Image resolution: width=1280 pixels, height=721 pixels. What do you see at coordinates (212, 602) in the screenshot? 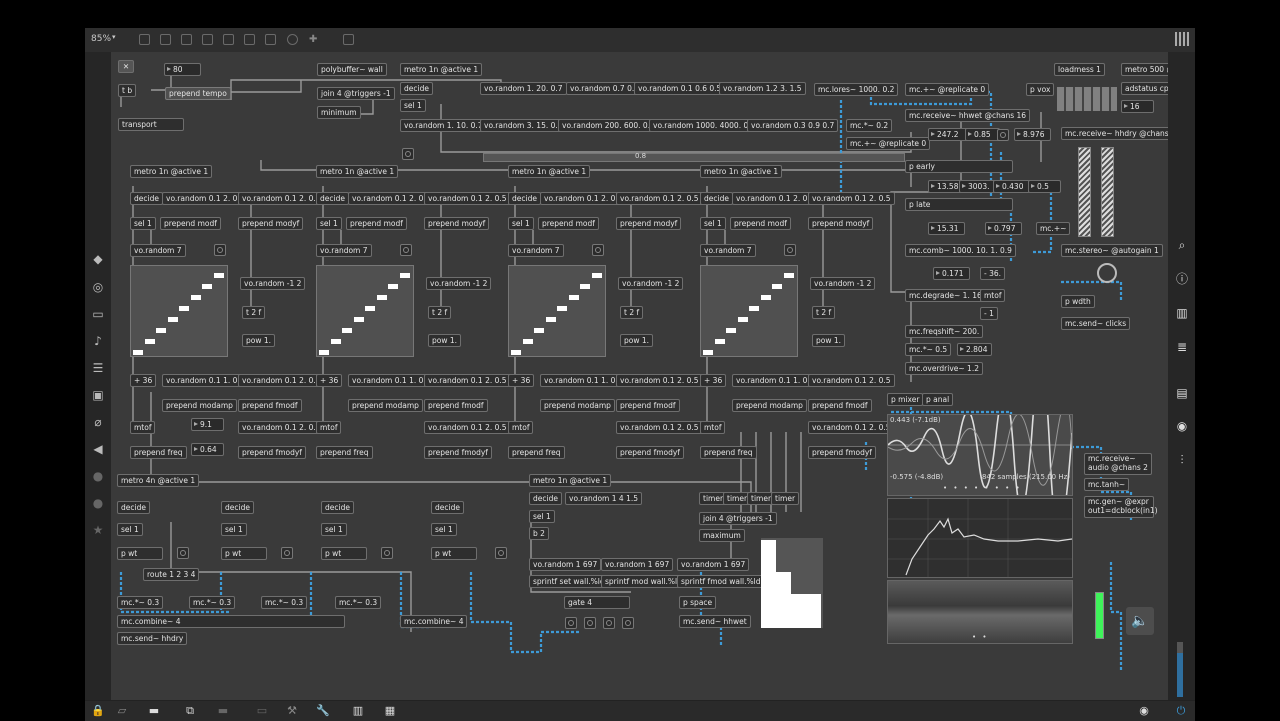
I see `mc-mul-03-2: mc.*~ 0.3` at bounding box center [212, 602].